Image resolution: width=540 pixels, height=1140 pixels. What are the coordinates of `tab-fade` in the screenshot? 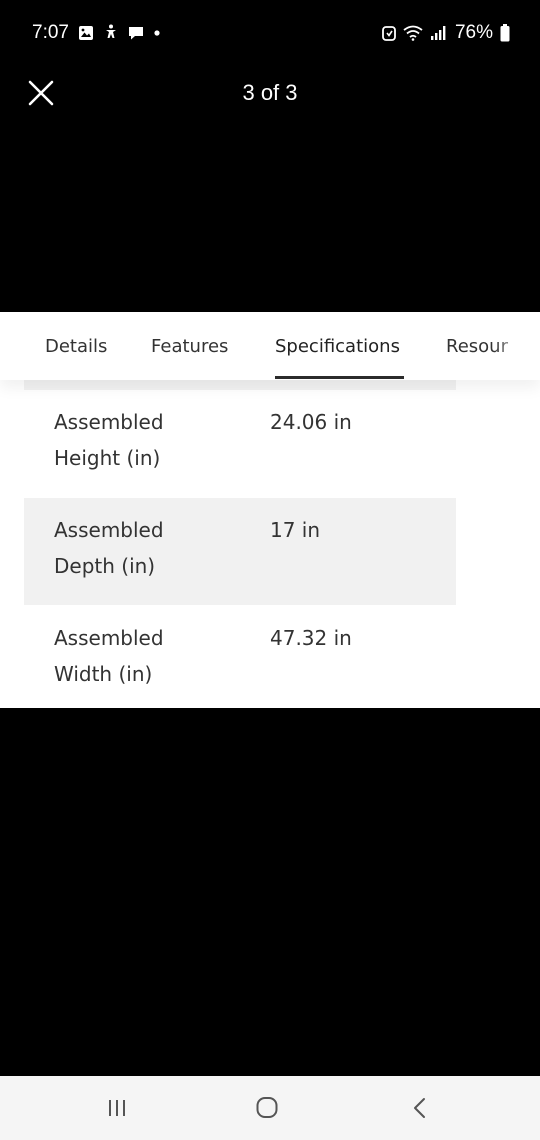 It's located at (517, 346).